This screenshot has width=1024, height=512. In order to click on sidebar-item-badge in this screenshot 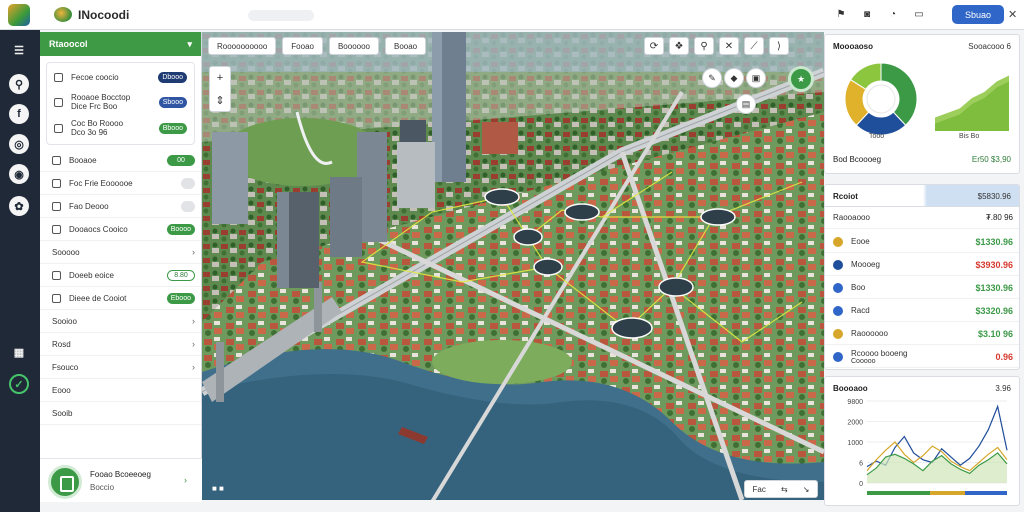, I will do `click(188, 183)`.